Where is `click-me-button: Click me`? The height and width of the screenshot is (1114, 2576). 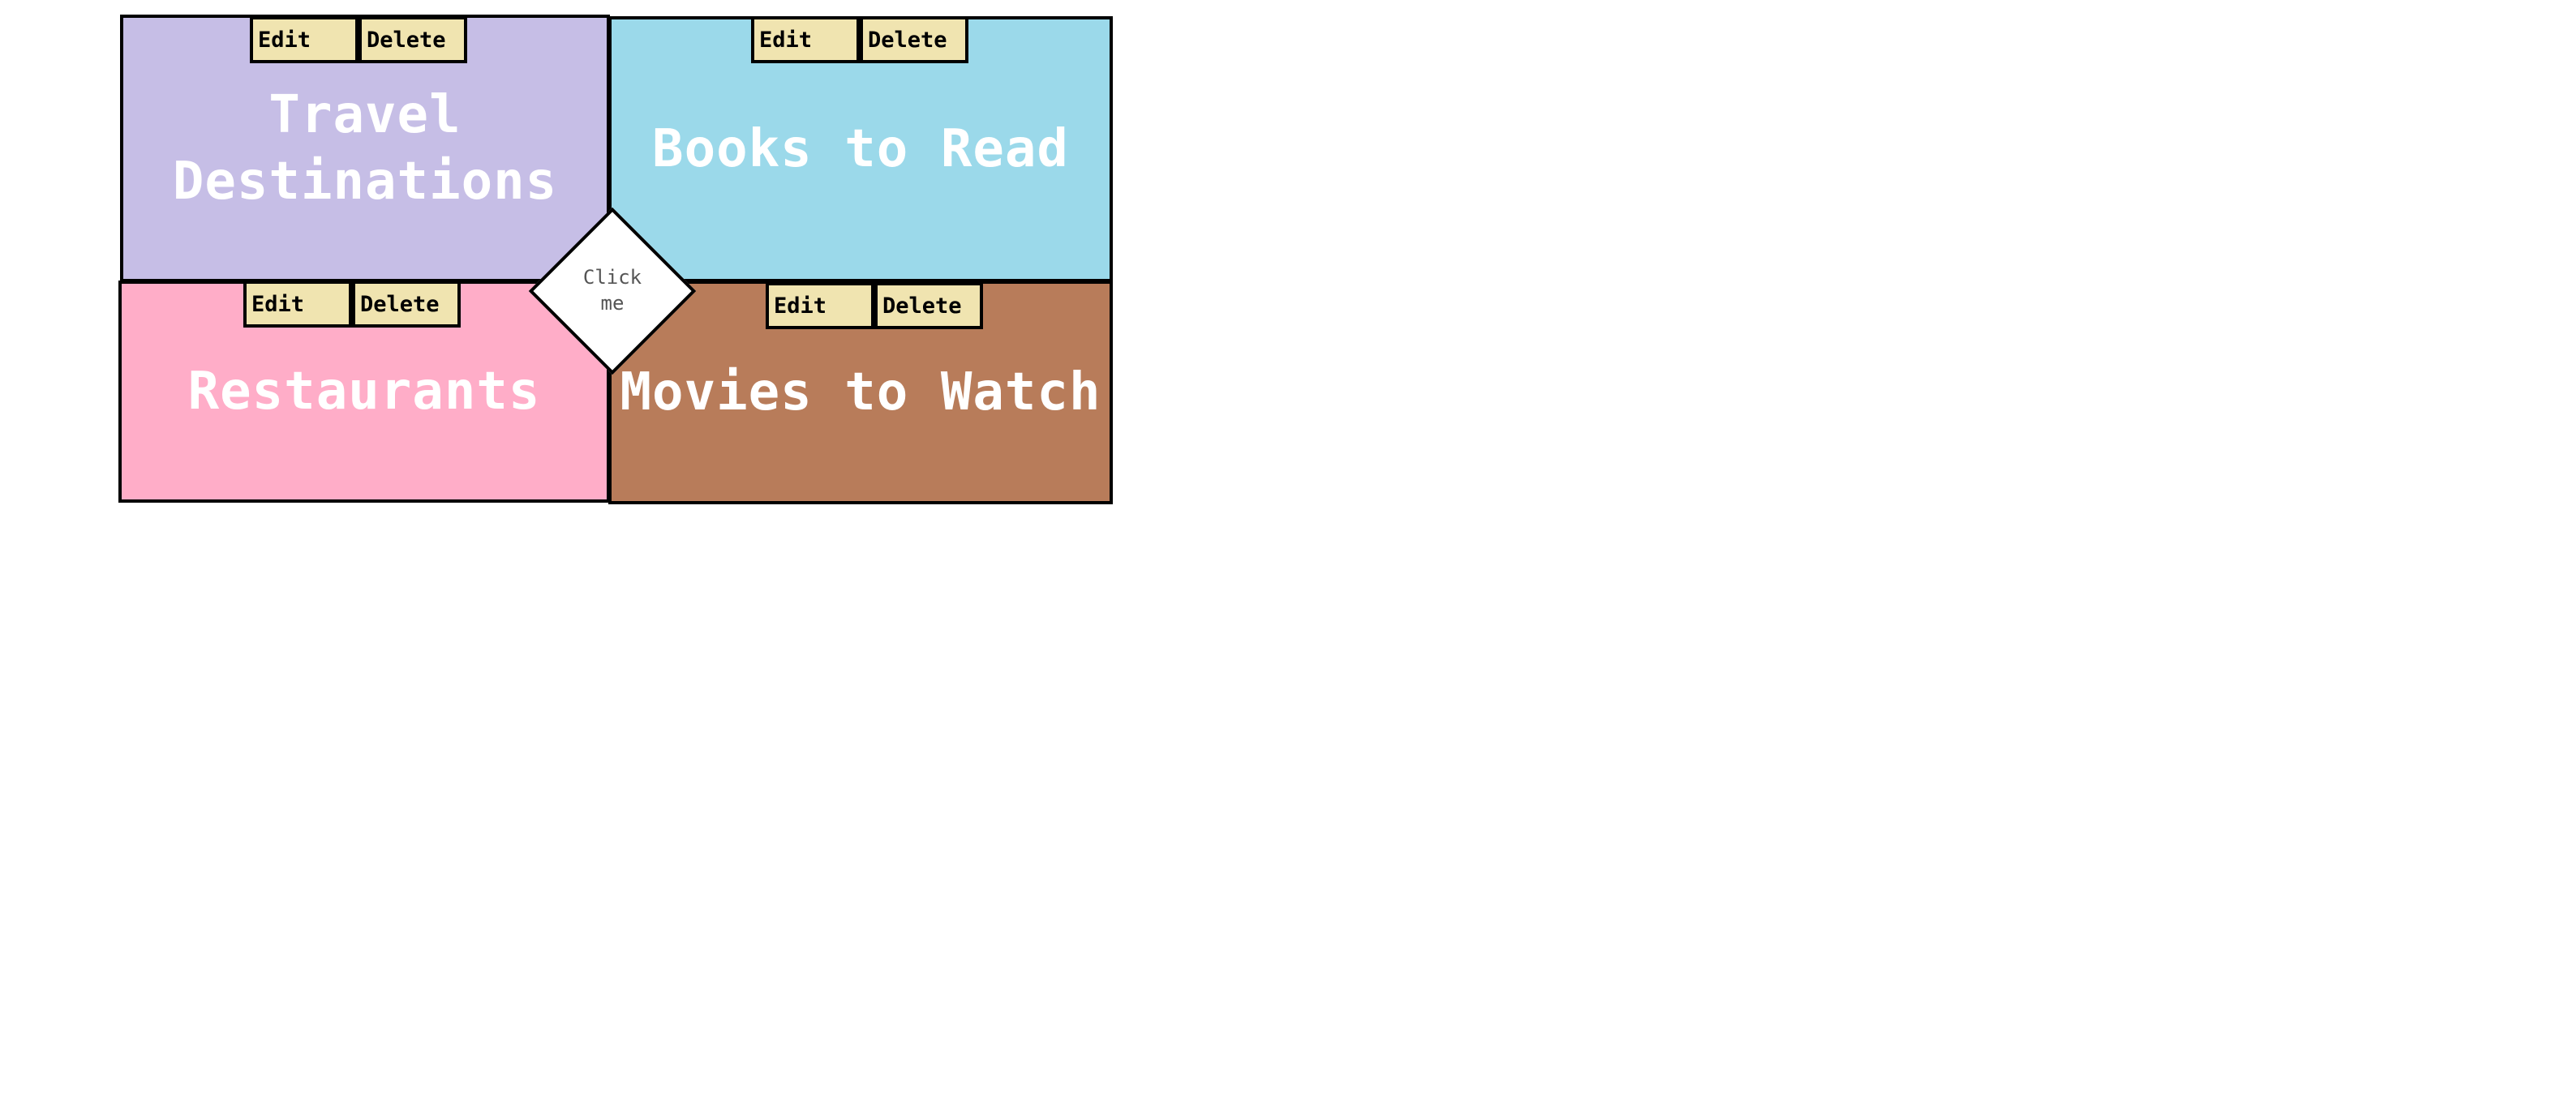
click-me-button: Click me is located at coordinates (612, 291).